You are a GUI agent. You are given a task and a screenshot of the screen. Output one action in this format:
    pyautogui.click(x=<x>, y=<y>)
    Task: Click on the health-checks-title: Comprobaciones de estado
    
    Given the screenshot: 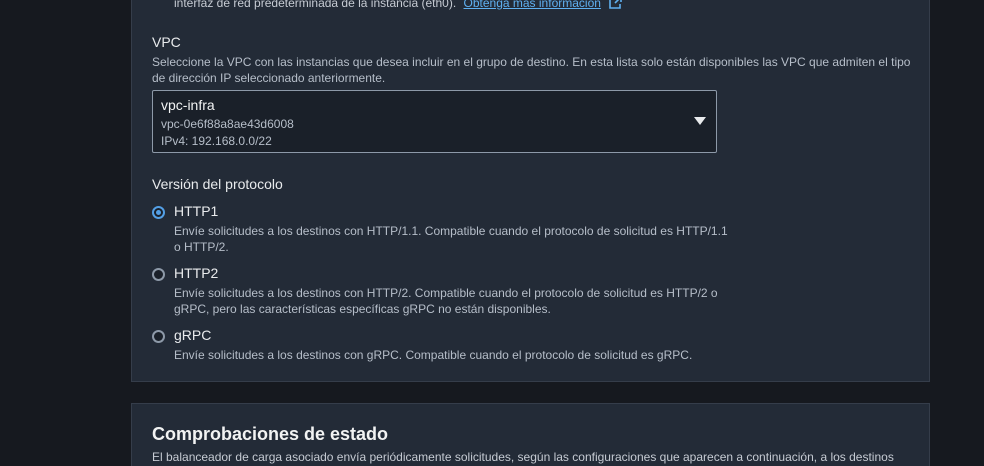 What is the action you would take?
    pyautogui.click(x=270, y=434)
    